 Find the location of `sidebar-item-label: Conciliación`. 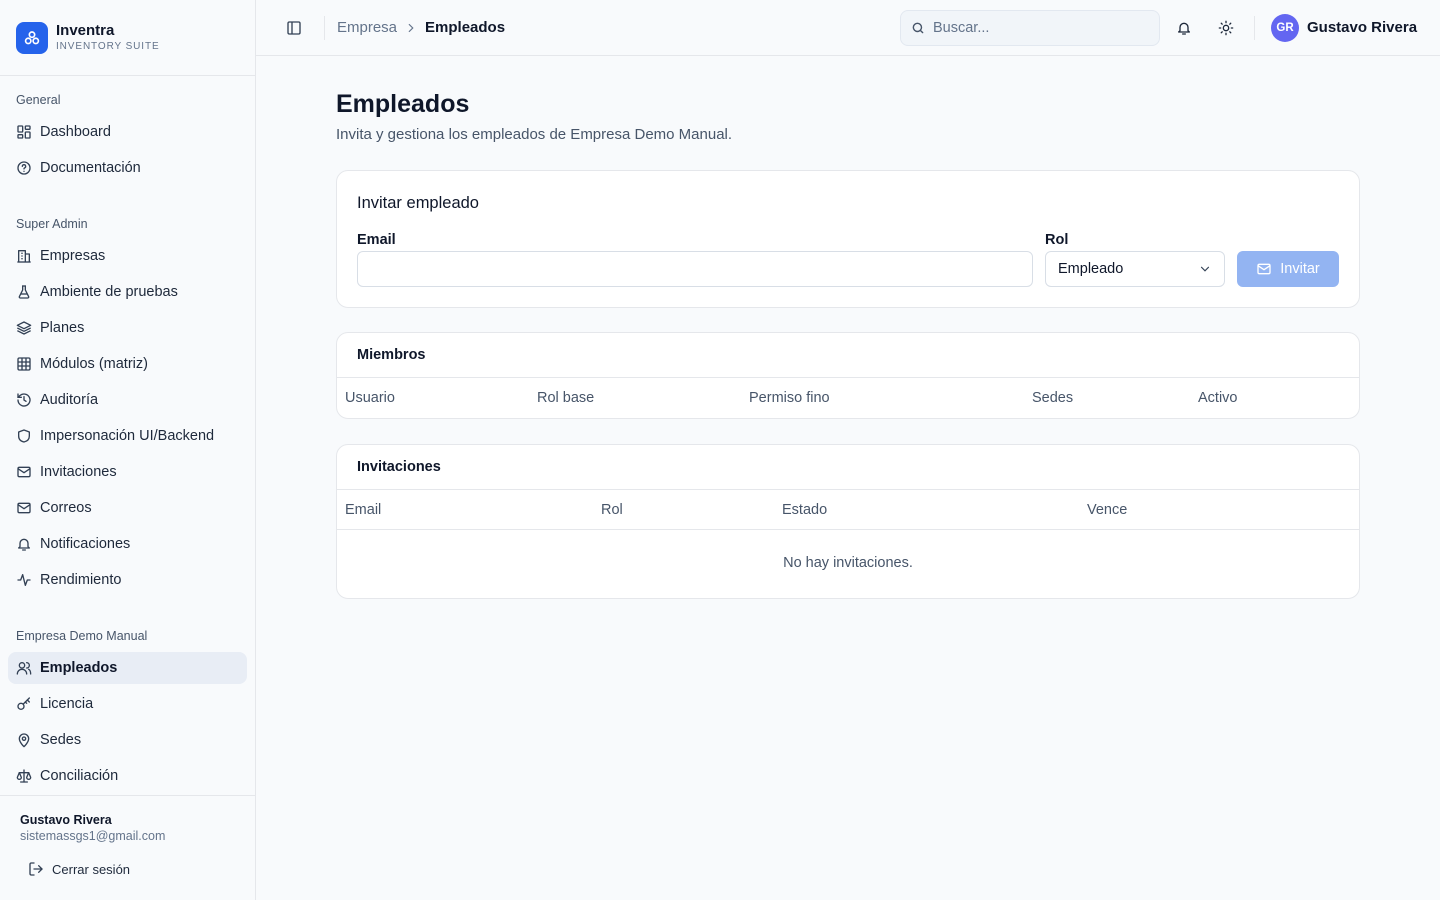

sidebar-item-label: Conciliación is located at coordinates (79, 776).